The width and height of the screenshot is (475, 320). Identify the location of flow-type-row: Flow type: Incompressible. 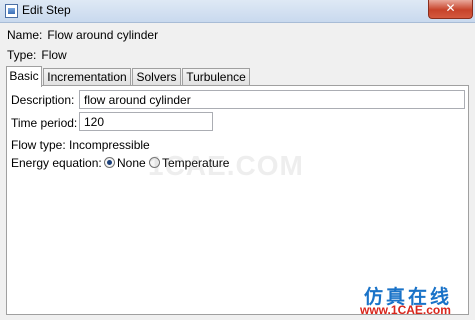
(80, 145).